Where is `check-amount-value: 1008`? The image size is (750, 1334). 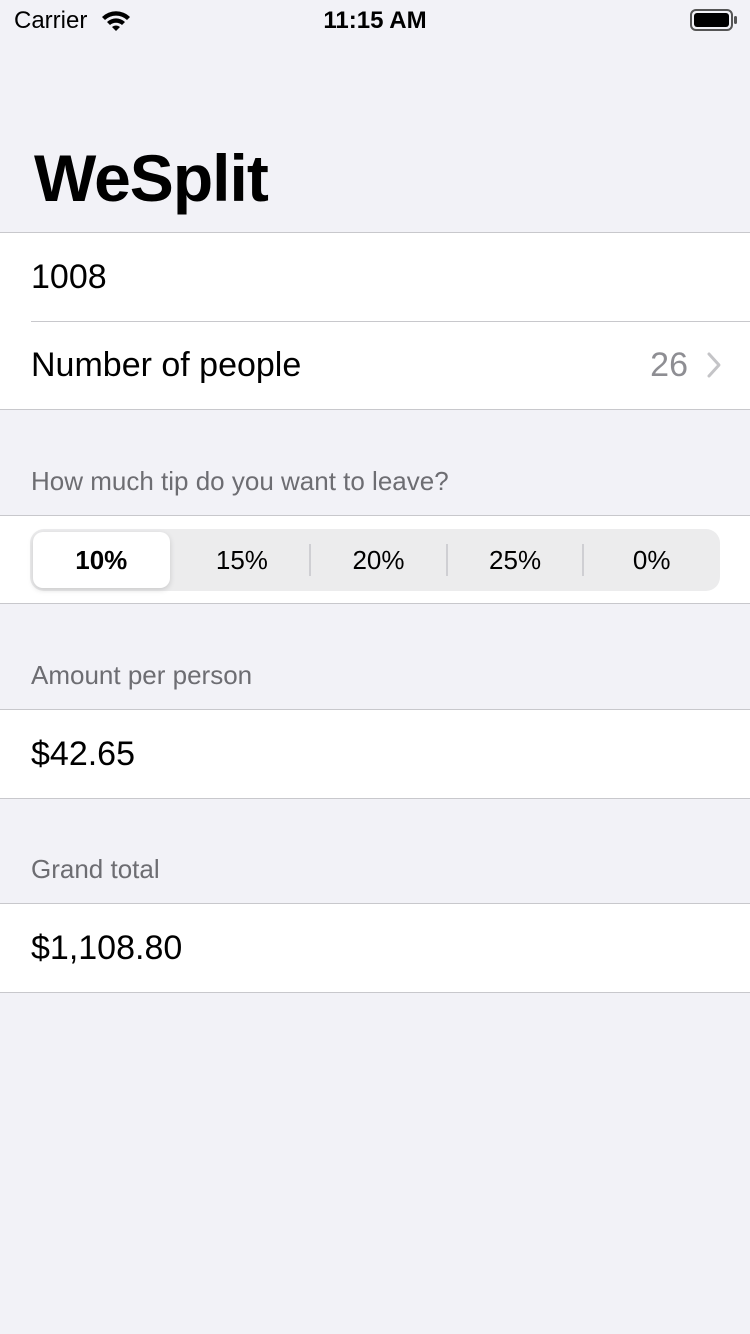 check-amount-value: 1008 is located at coordinates (69, 277).